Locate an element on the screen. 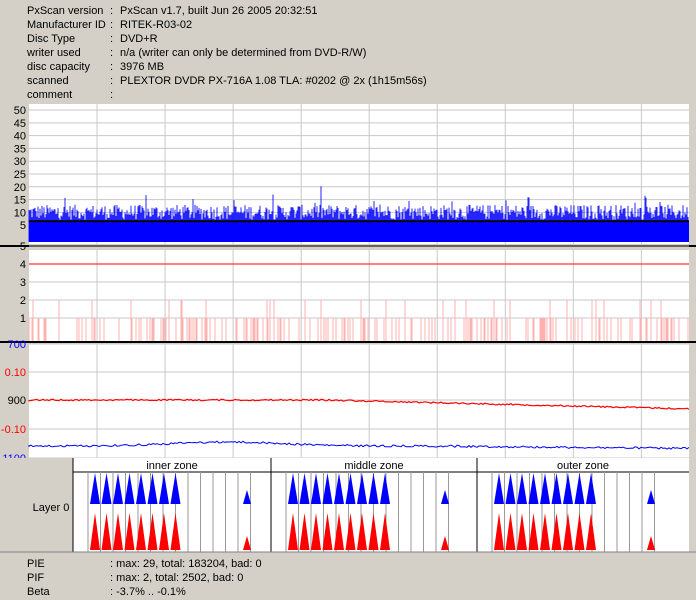 The height and width of the screenshot is (600, 696). zone-label: outer zone is located at coordinates (583, 466).